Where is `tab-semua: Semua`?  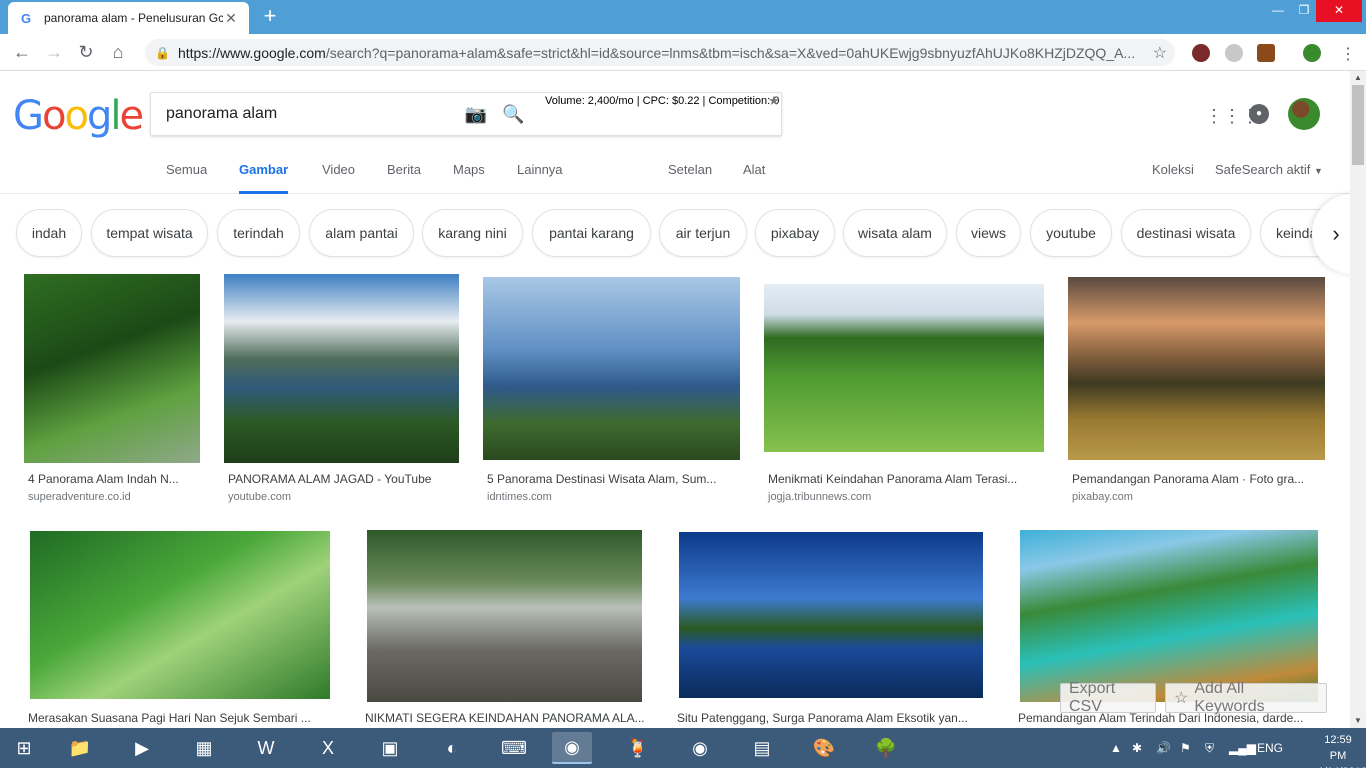 tab-semua: Semua is located at coordinates (186, 178).